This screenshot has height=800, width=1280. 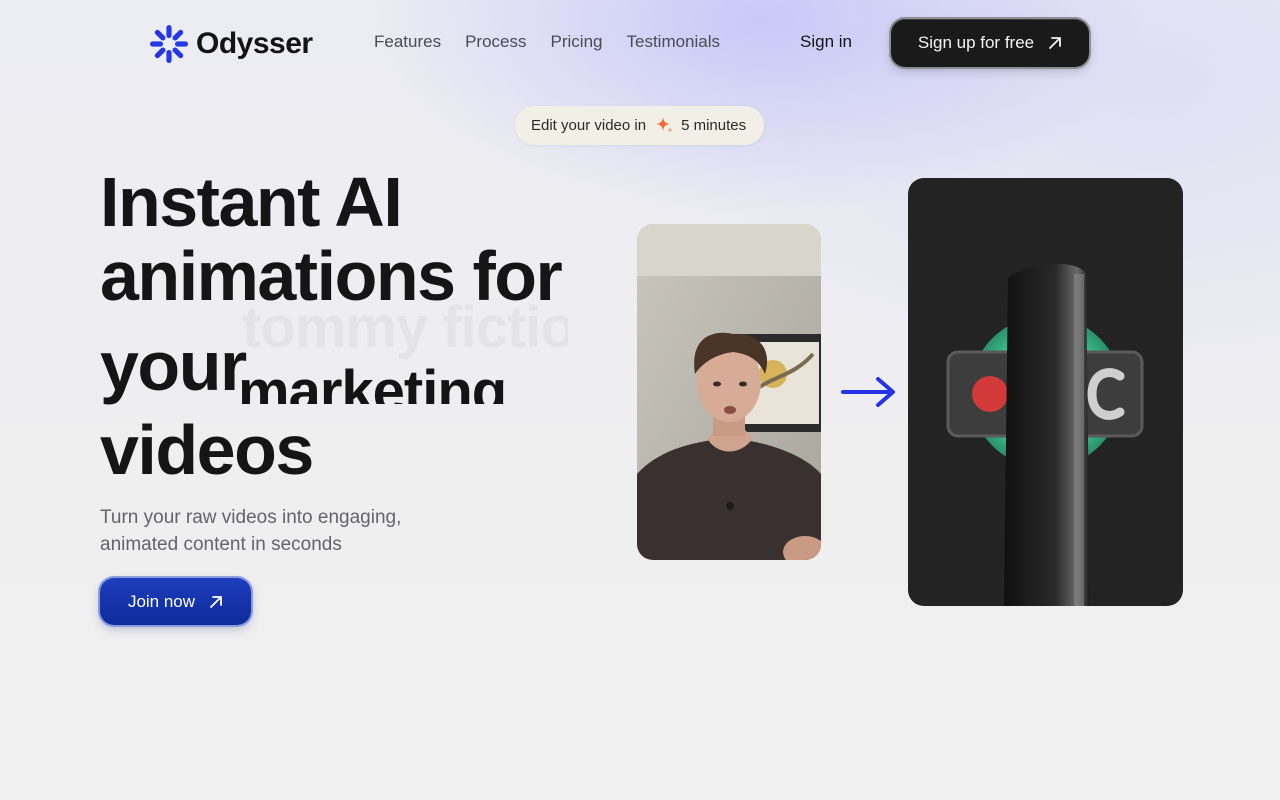 I want to click on edit-time-badge: Edit your video in 5 minutes, so click(x=639, y=125).